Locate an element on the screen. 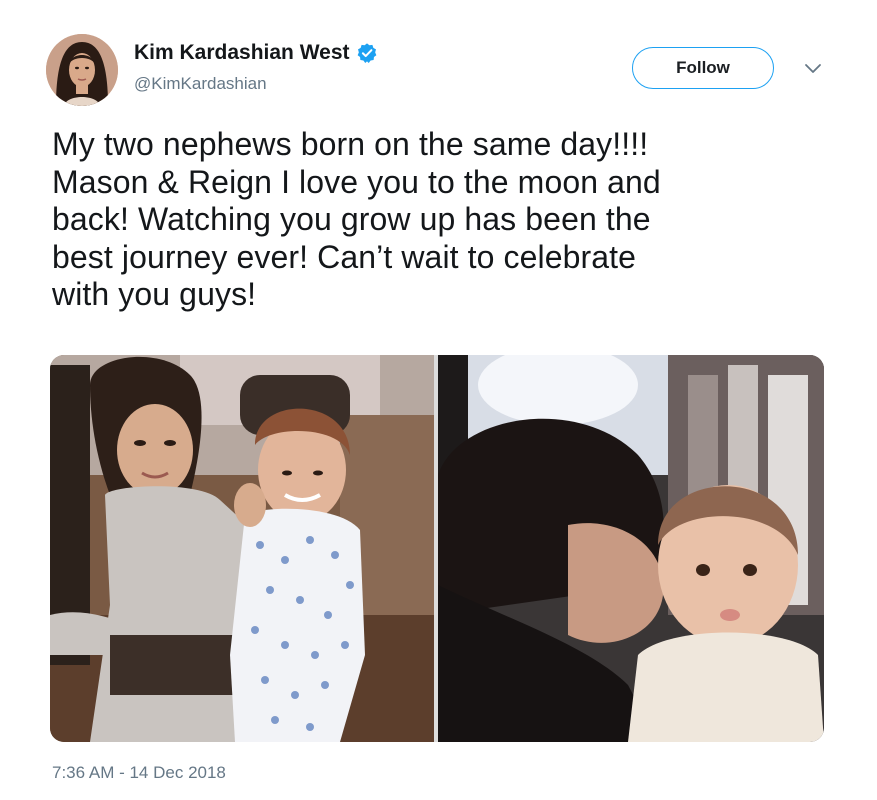 This screenshot has width=877, height=800. tweet-text-line: Mason & Reign I love you to the moon and is located at coordinates (356, 181).